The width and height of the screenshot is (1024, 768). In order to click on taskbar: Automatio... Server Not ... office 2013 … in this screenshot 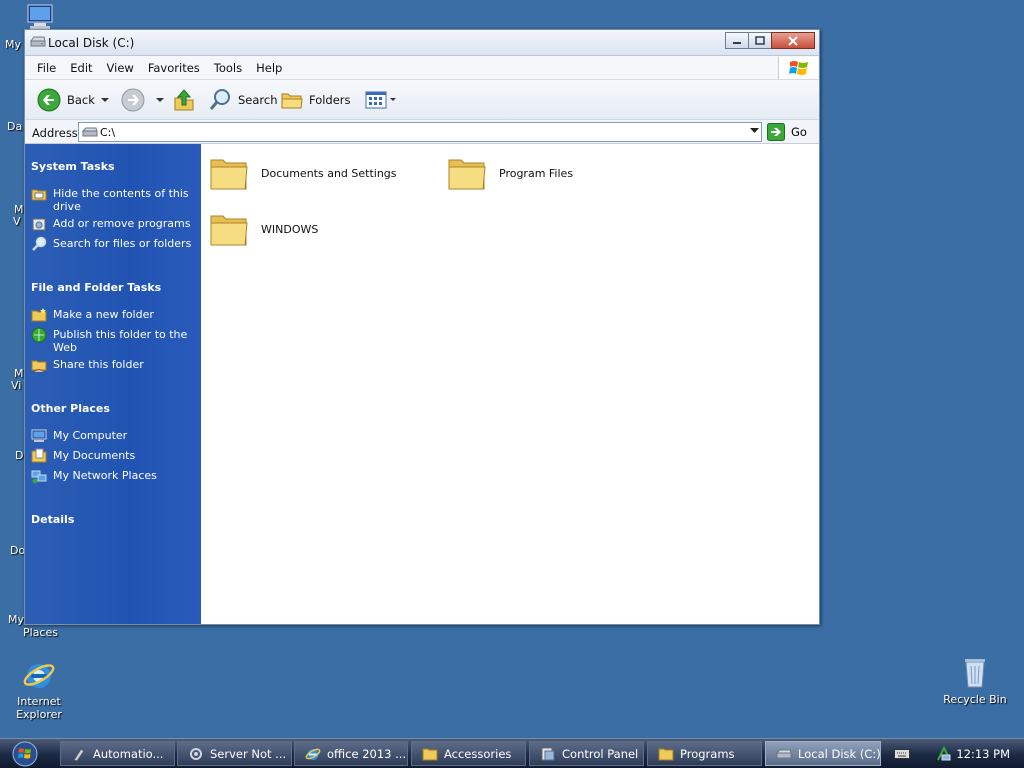, I will do `click(512, 753)`.